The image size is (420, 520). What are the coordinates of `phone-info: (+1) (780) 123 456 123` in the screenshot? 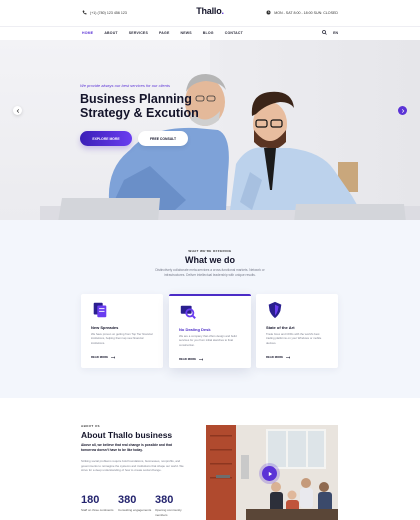 It's located at (104, 12).